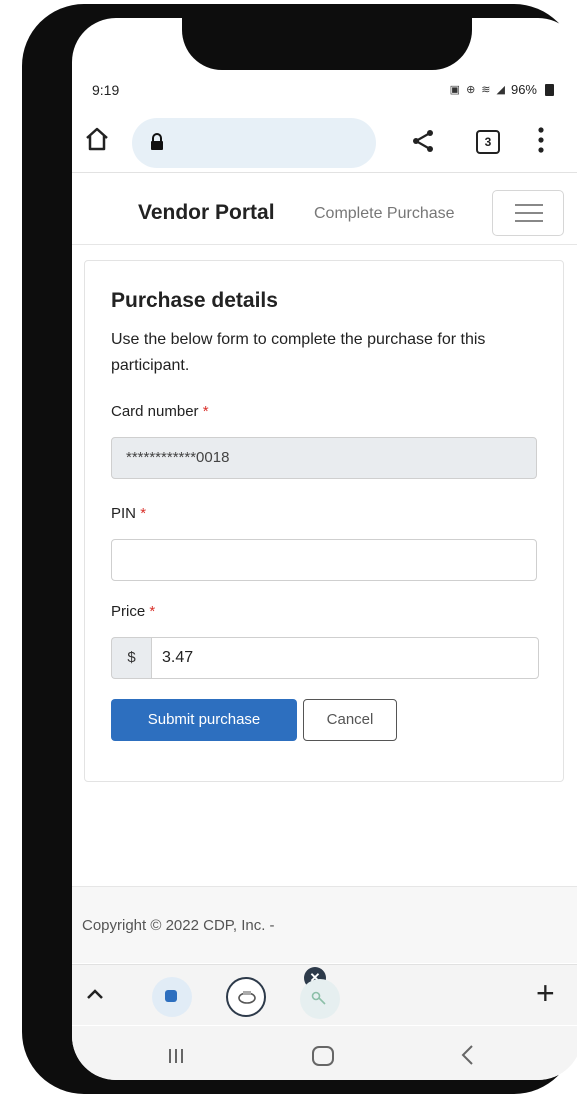  I want to click on copyright-text: Copyright © 2022 CDP, Inc. -, so click(178, 925).